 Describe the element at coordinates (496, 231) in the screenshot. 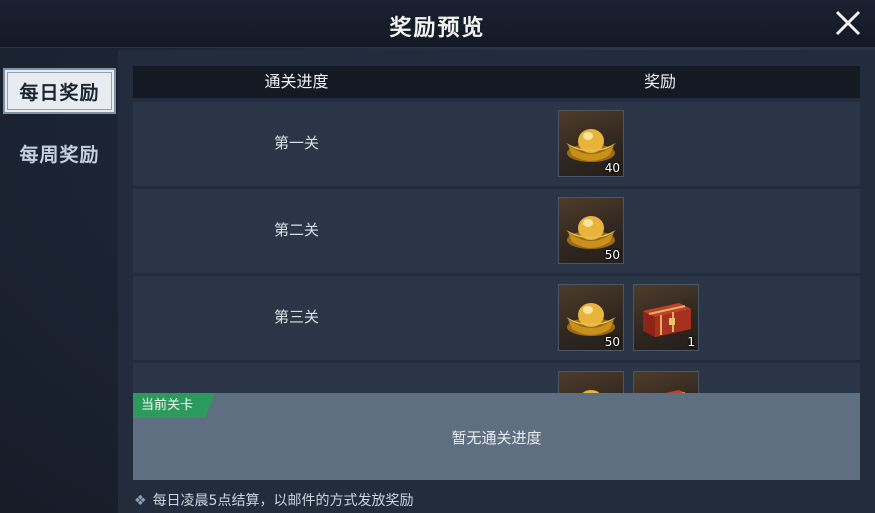

I see `table-row: 第二关 50` at that location.